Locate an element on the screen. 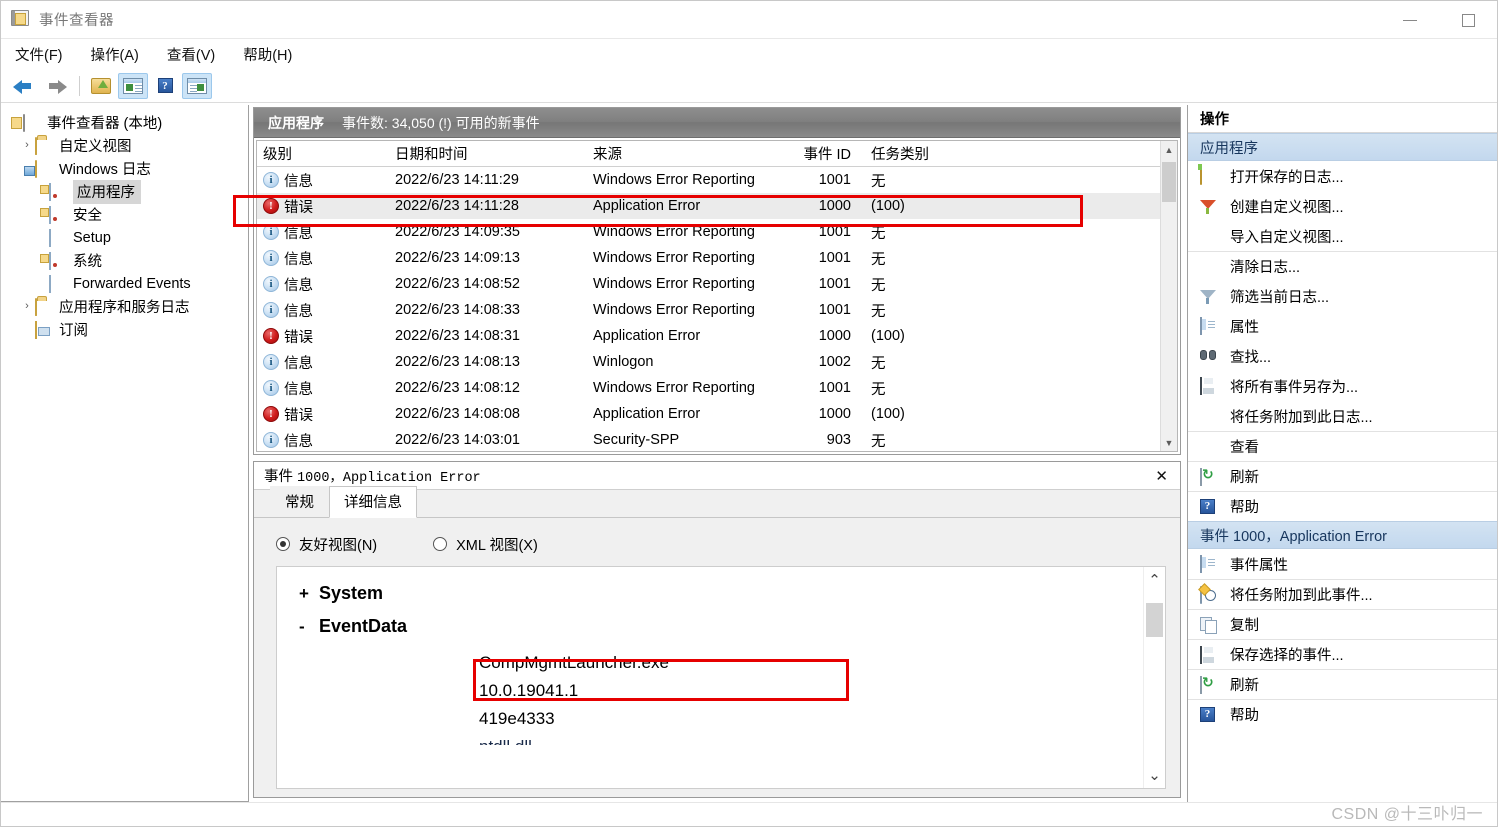  action-item-0-10: 刷新 is located at coordinates (1342, 476).